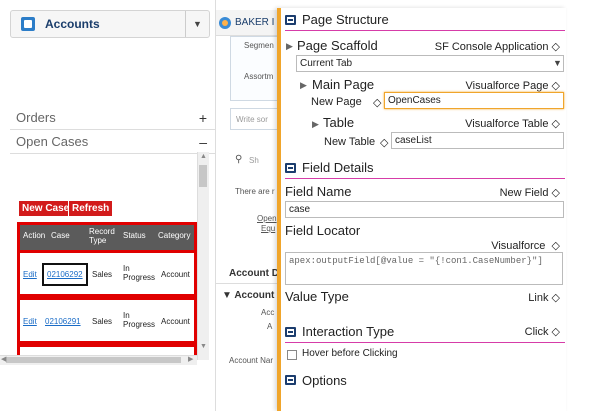 The width and height of the screenshot is (600, 411). I want to click on interaction-type-header: Interaction Type, so click(425, 332).